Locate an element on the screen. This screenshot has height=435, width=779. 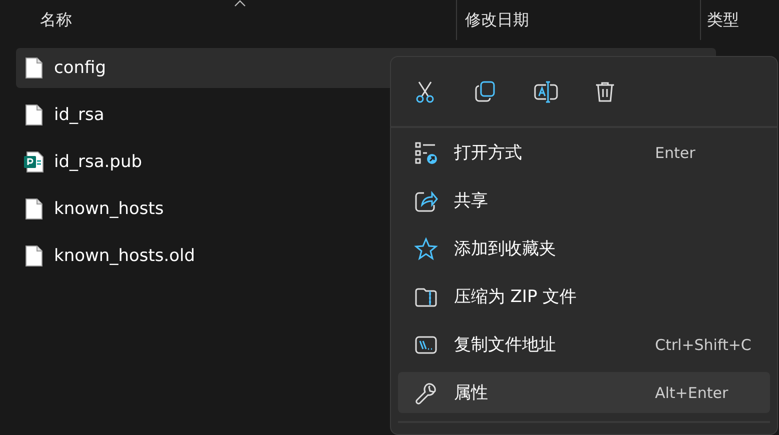
column-header: 修改日期 is located at coordinates (578, 20).